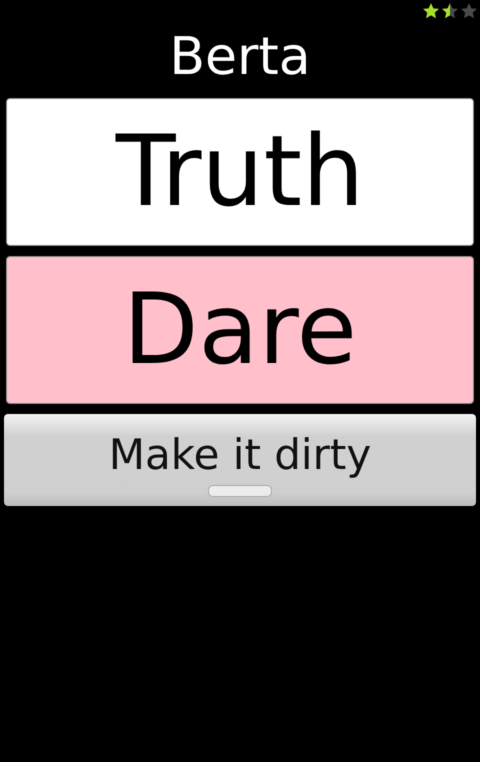  I want to click on player-name: Berta, so click(240, 57).